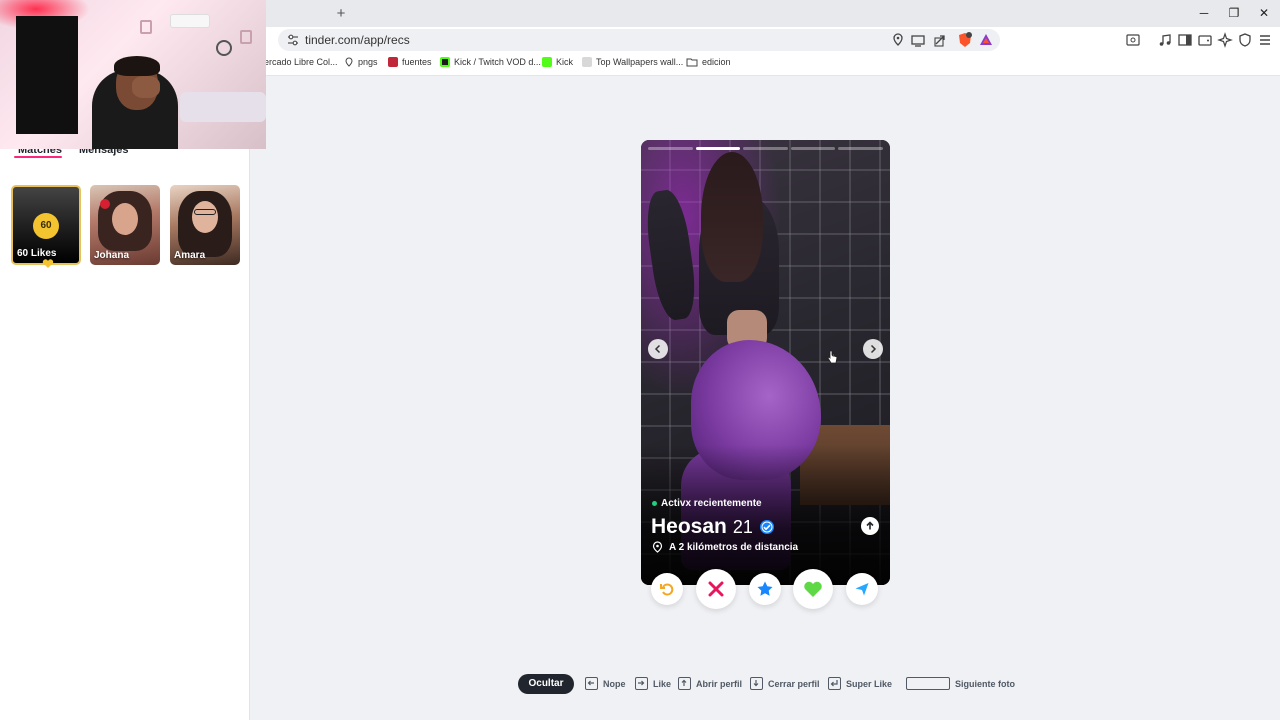  What do you see at coordinates (985, 683) in the screenshot?
I see `shortcut-next-photo-label: Siguiente foto` at bounding box center [985, 683].